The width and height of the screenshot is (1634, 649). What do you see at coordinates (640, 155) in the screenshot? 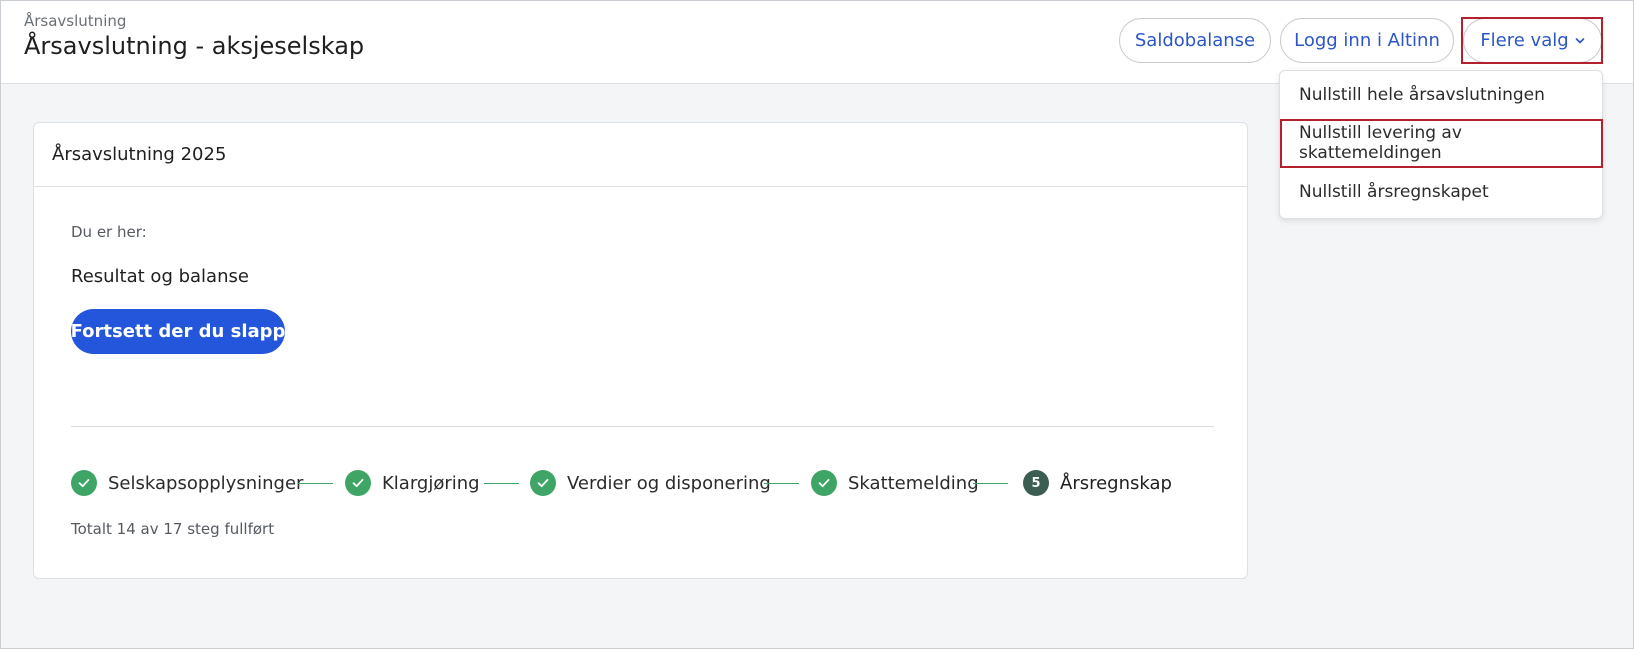
I see `card-title: Årsavslutning 2025` at bounding box center [640, 155].